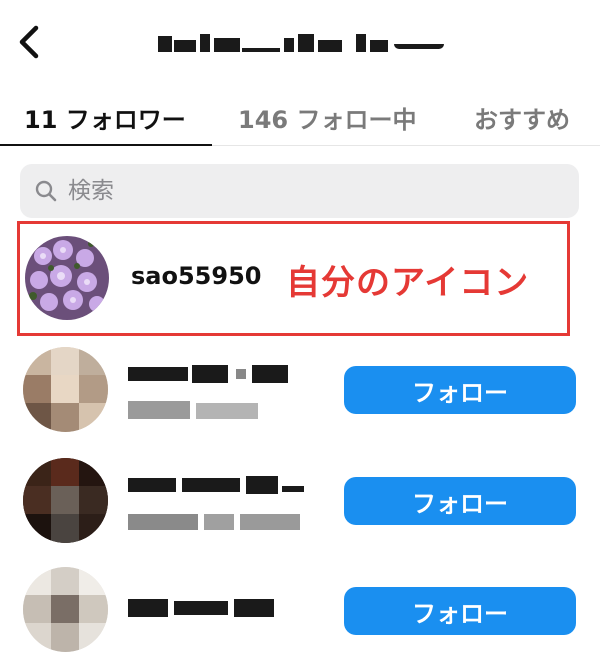  Describe the element at coordinates (196, 276) in the screenshot. I see `own-username: sao55950` at that location.